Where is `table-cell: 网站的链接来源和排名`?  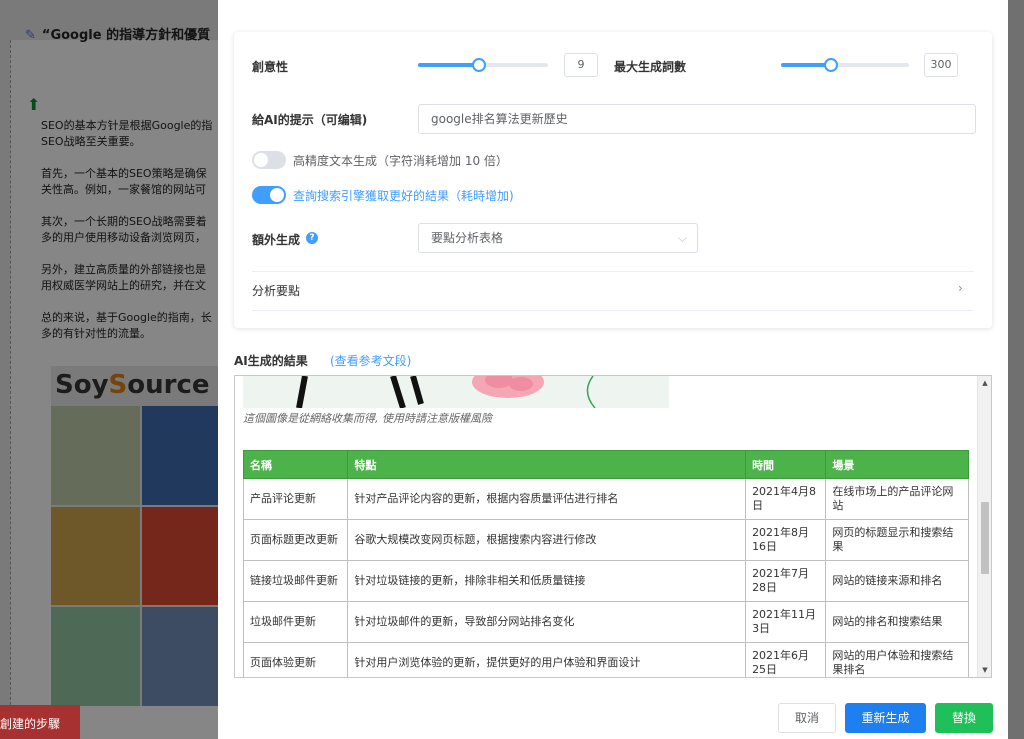
table-cell: 网站的链接来源和排名 is located at coordinates (897, 581).